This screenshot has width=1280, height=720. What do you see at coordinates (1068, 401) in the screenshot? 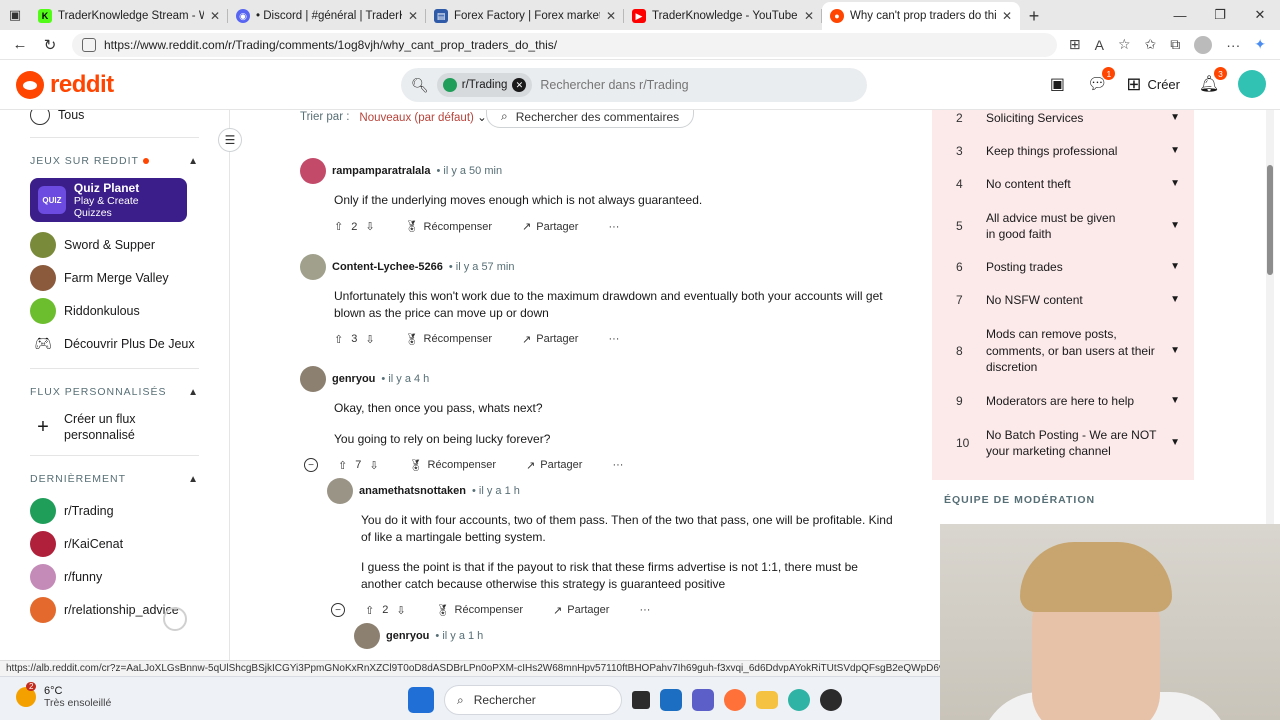
I see `rule-item: 9 Moderators are here to help ▼` at bounding box center [1068, 401].